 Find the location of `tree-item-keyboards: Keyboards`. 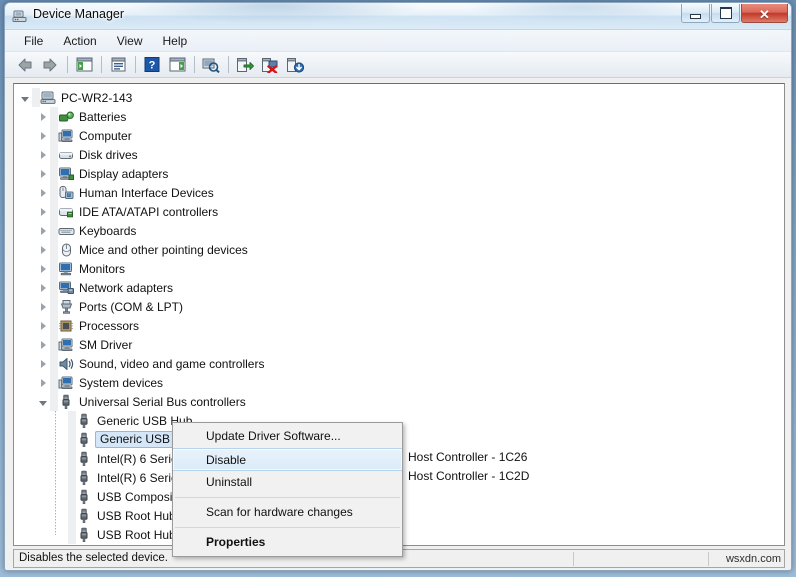

tree-item-keyboards: Keyboards is located at coordinates (401, 230).